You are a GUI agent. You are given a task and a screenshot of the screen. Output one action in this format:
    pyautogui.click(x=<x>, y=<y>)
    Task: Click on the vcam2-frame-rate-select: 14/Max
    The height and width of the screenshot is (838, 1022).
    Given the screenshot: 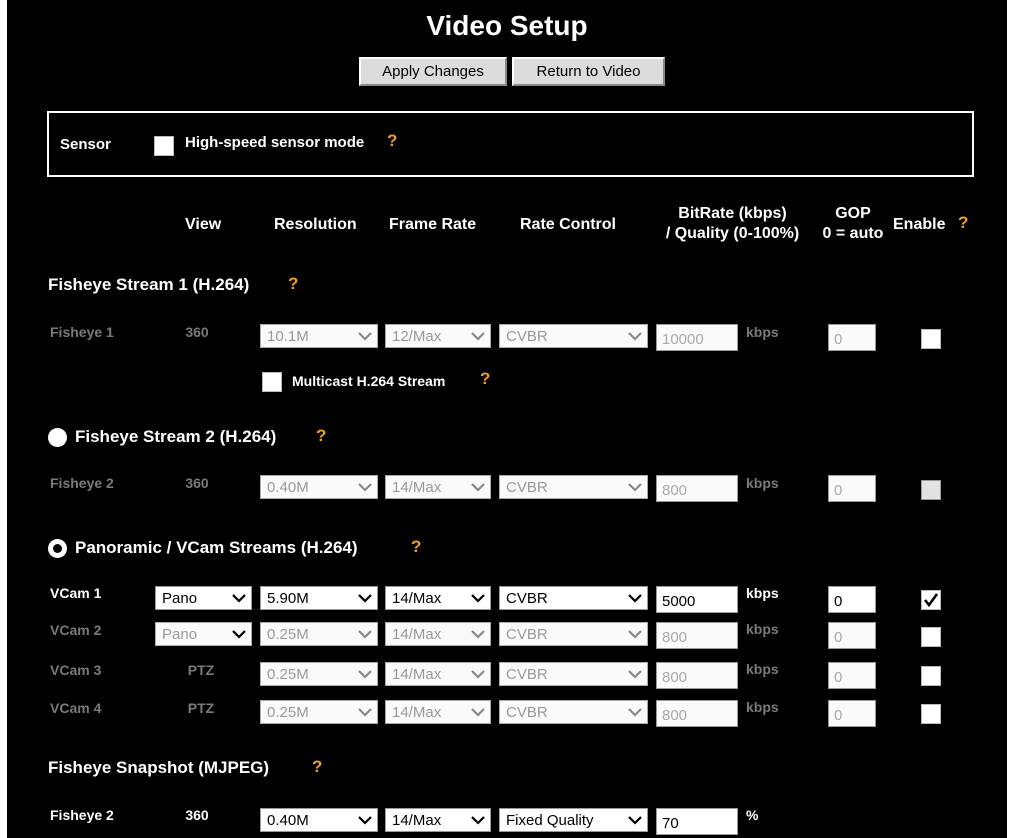 What is the action you would take?
    pyautogui.click(x=438, y=634)
    